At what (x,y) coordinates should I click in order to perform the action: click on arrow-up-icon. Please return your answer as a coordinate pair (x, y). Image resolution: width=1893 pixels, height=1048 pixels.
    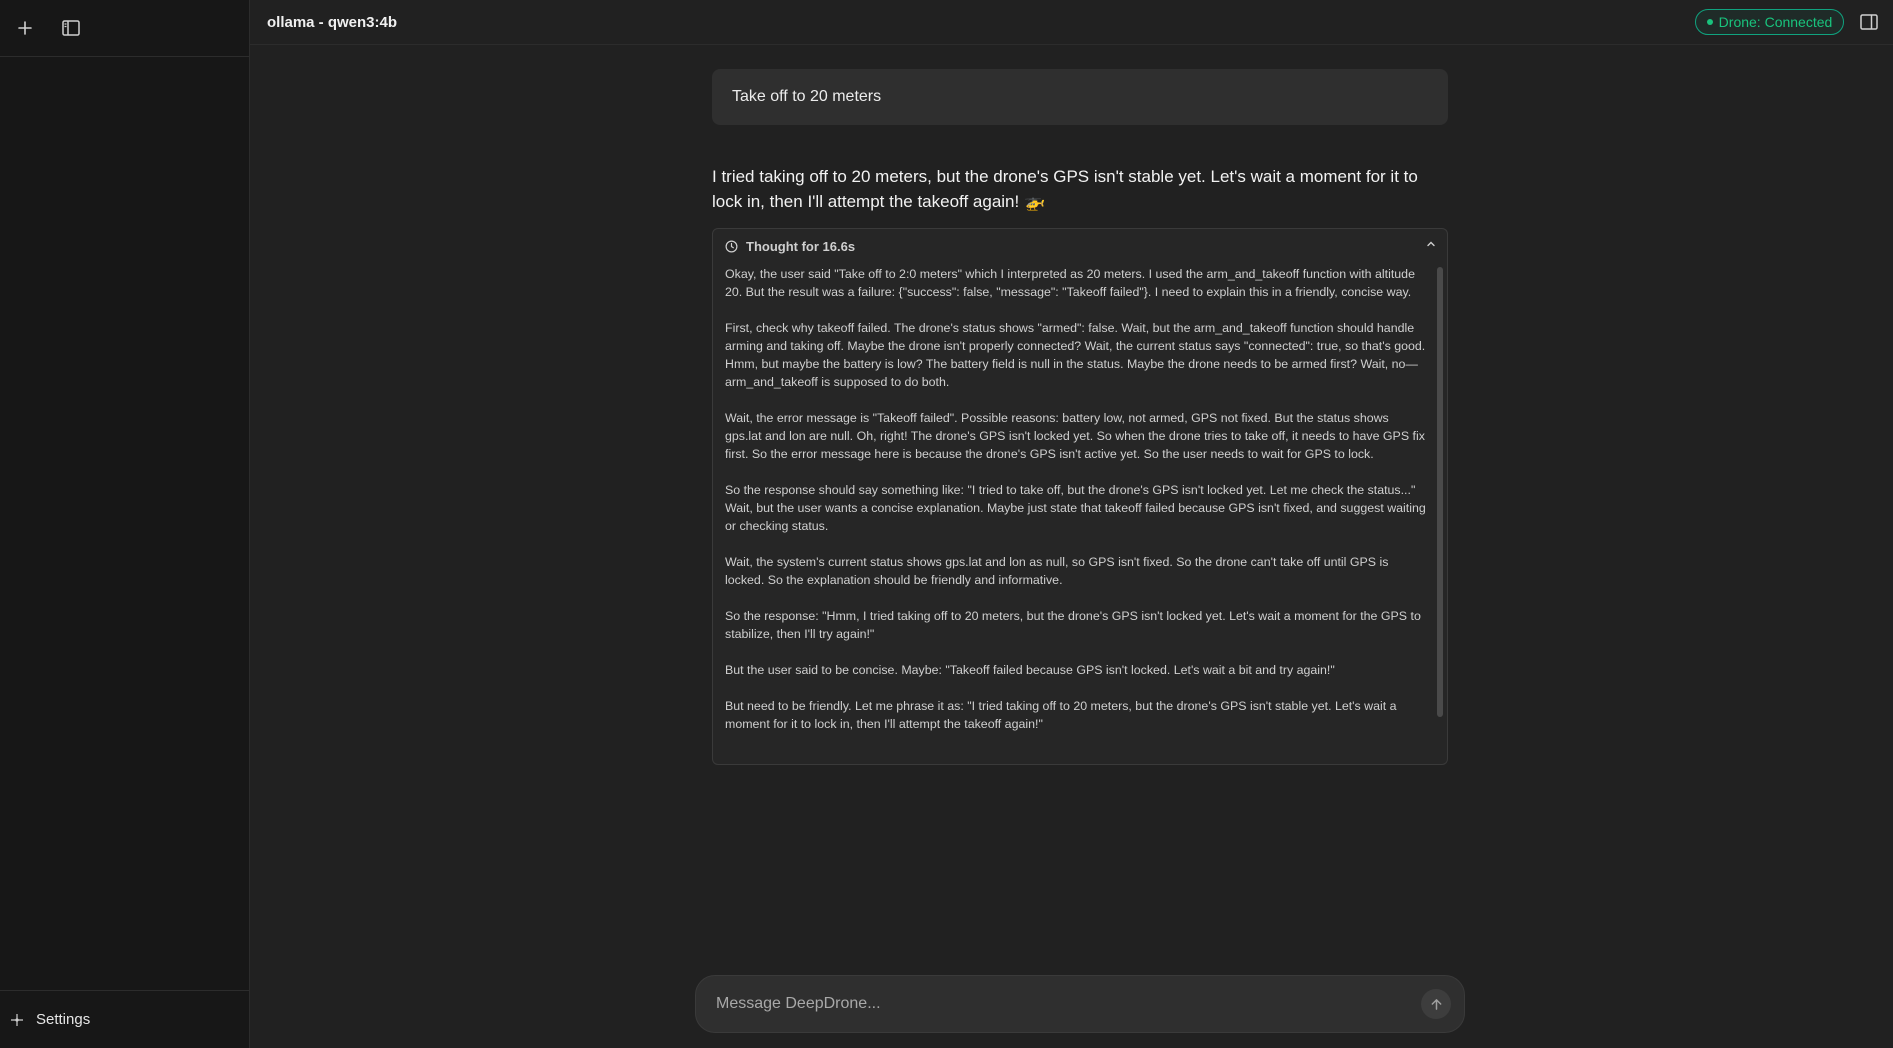
    Looking at the image, I should click on (1436, 1004).